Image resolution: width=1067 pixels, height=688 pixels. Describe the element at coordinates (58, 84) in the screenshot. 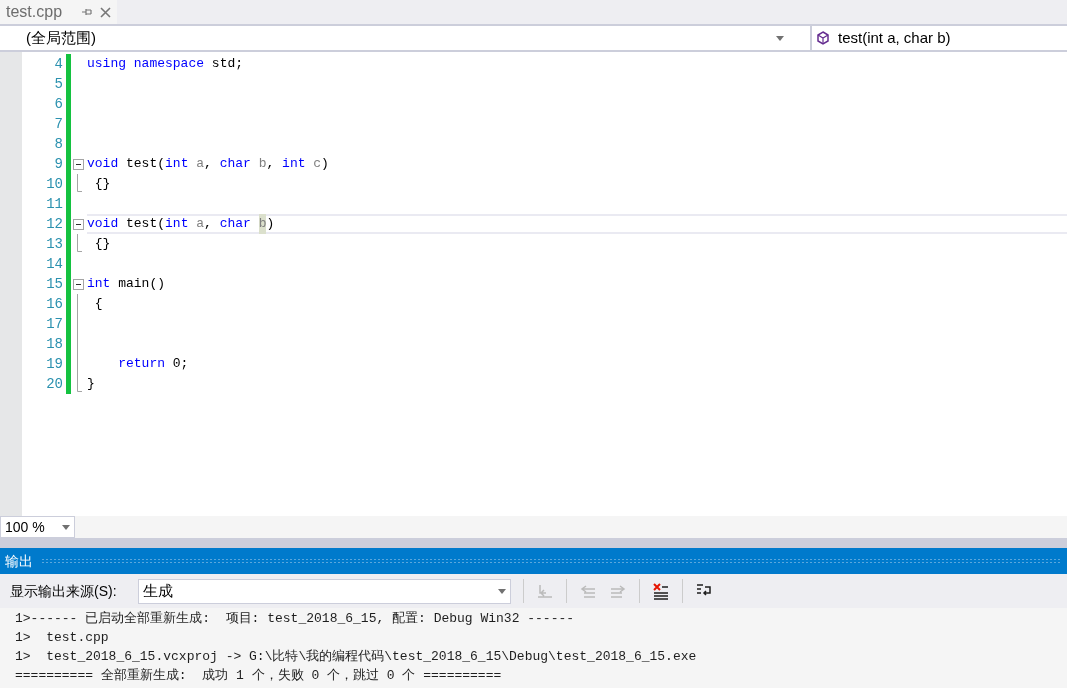

I see `line-number: 5` at that location.